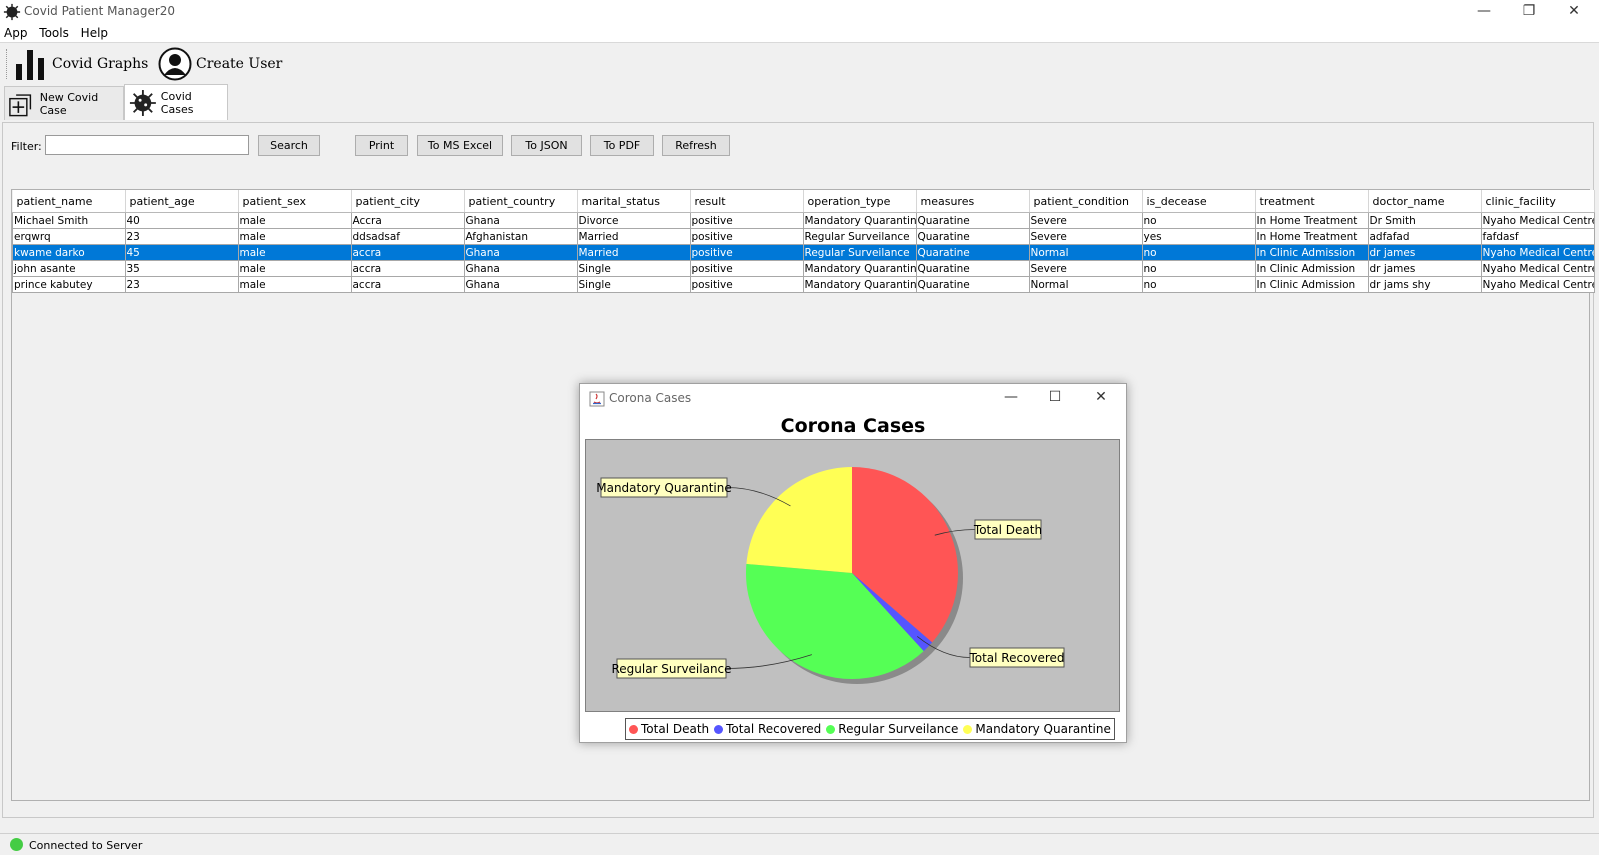 The width and height of the screenshot is (1599, 855). I want to click on chart-window-title-bar: Corona Cases — ☐ ✕, so click(853, 398).